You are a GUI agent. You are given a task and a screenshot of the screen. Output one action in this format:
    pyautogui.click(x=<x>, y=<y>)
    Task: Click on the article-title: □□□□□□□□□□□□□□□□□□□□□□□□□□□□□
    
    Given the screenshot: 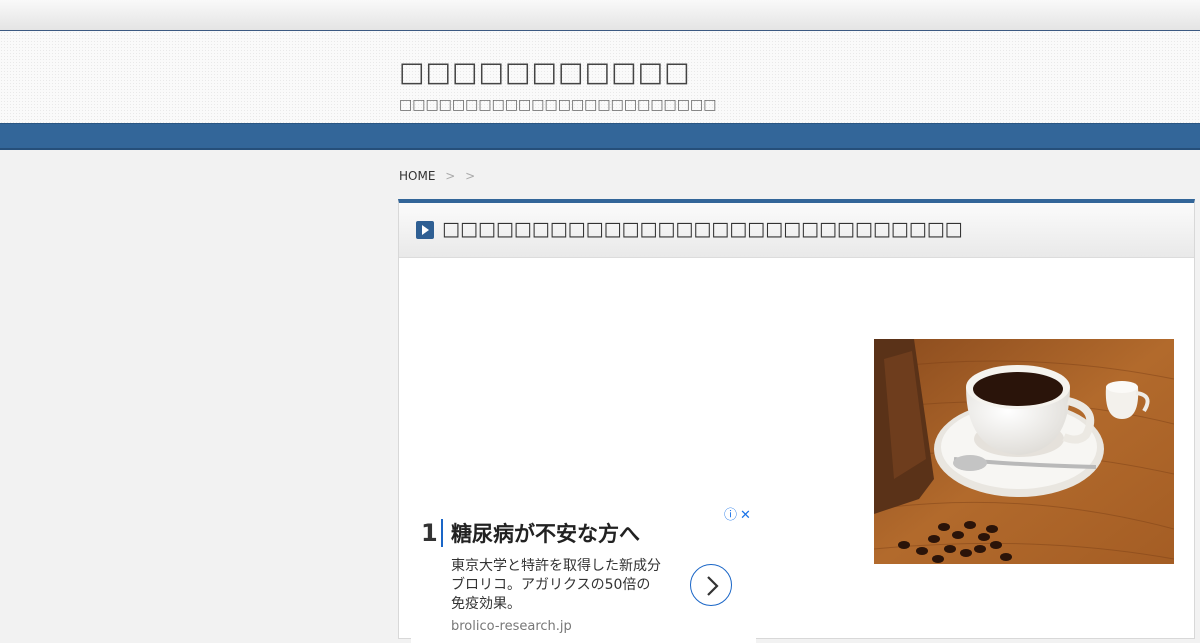 What is the action you would take?
    pyautogui.click(x=702, y=229)
    